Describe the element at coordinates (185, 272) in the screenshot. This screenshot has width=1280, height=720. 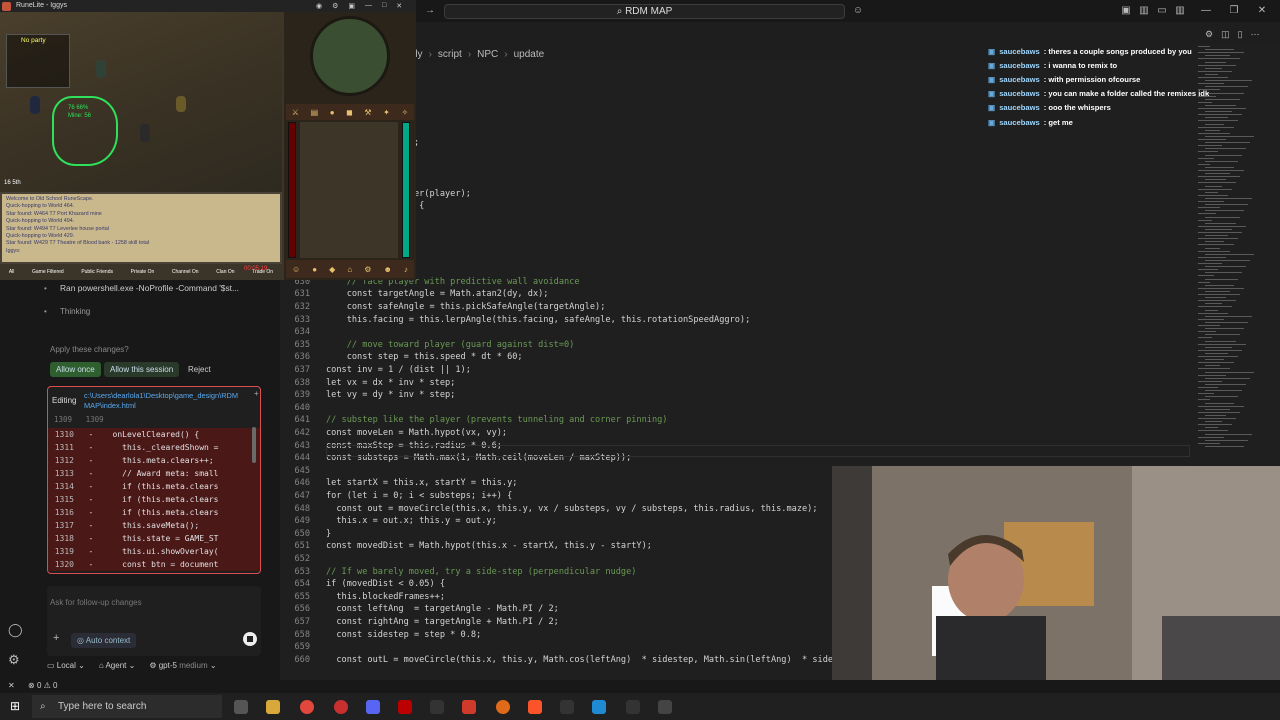
I see `chat-filter-tab: Channel On` at that location.